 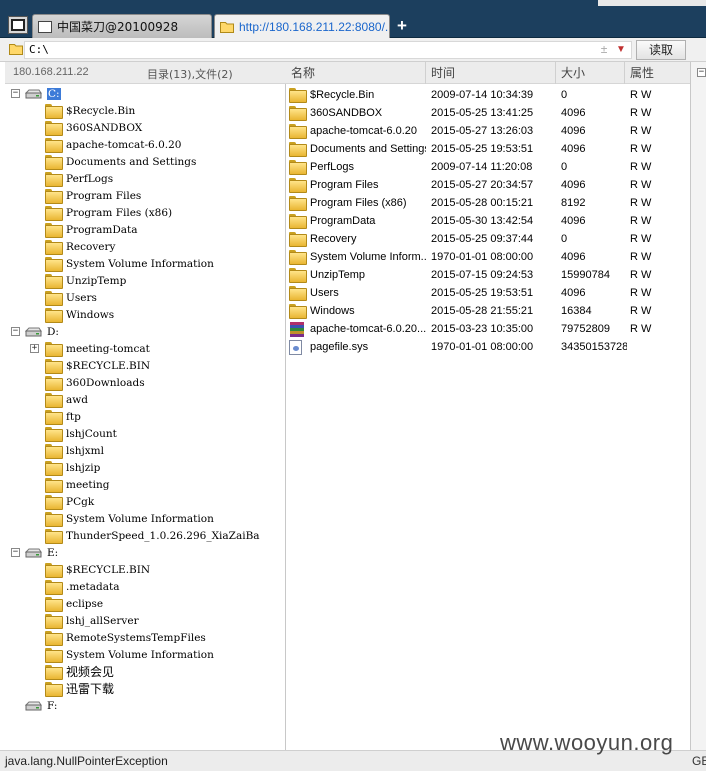 What do you see at coordinates (34, 552) in the screenshot?
I see `tree-drive-e: − E:` at bounding box center [34, 552].